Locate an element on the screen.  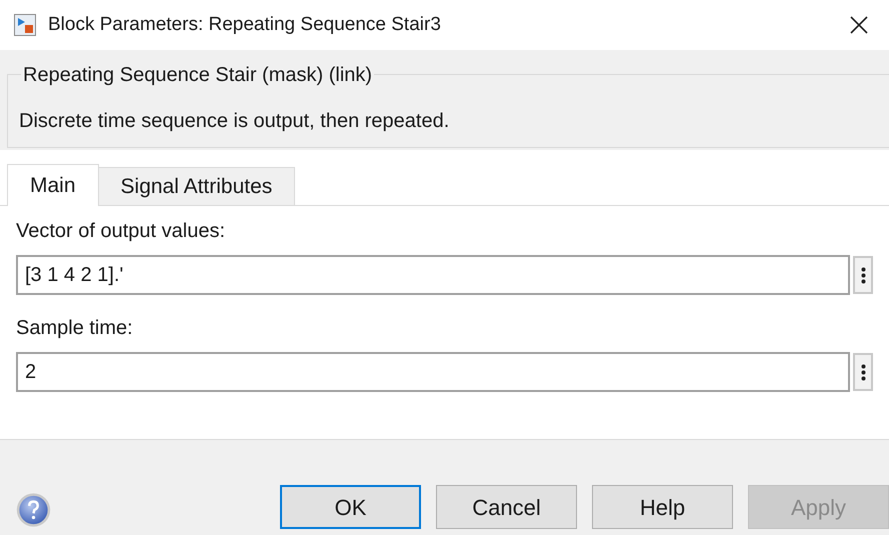
input-field: [3 1 4 2 1].' is located at coordinates (433, 275).